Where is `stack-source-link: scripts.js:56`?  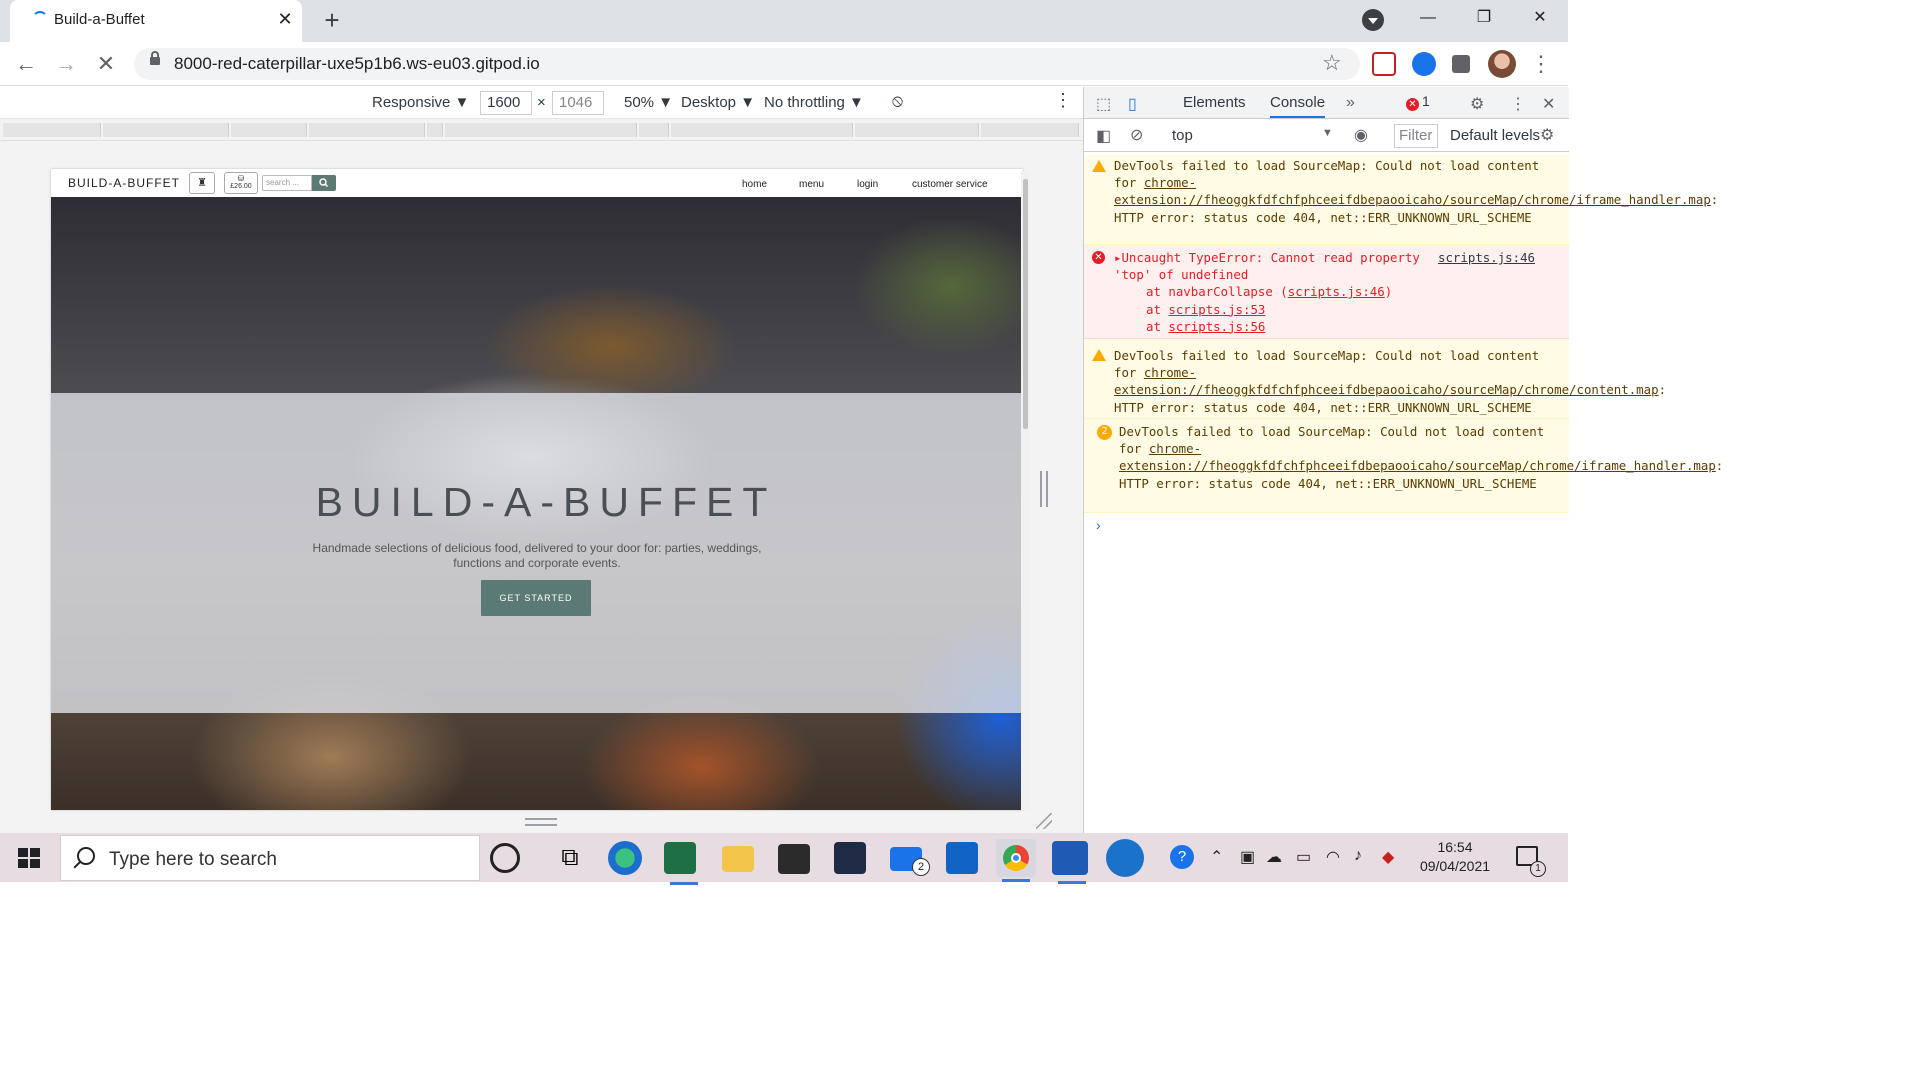
stack-source-link: scripts.js:56 is located at coordinates (1216, 326).